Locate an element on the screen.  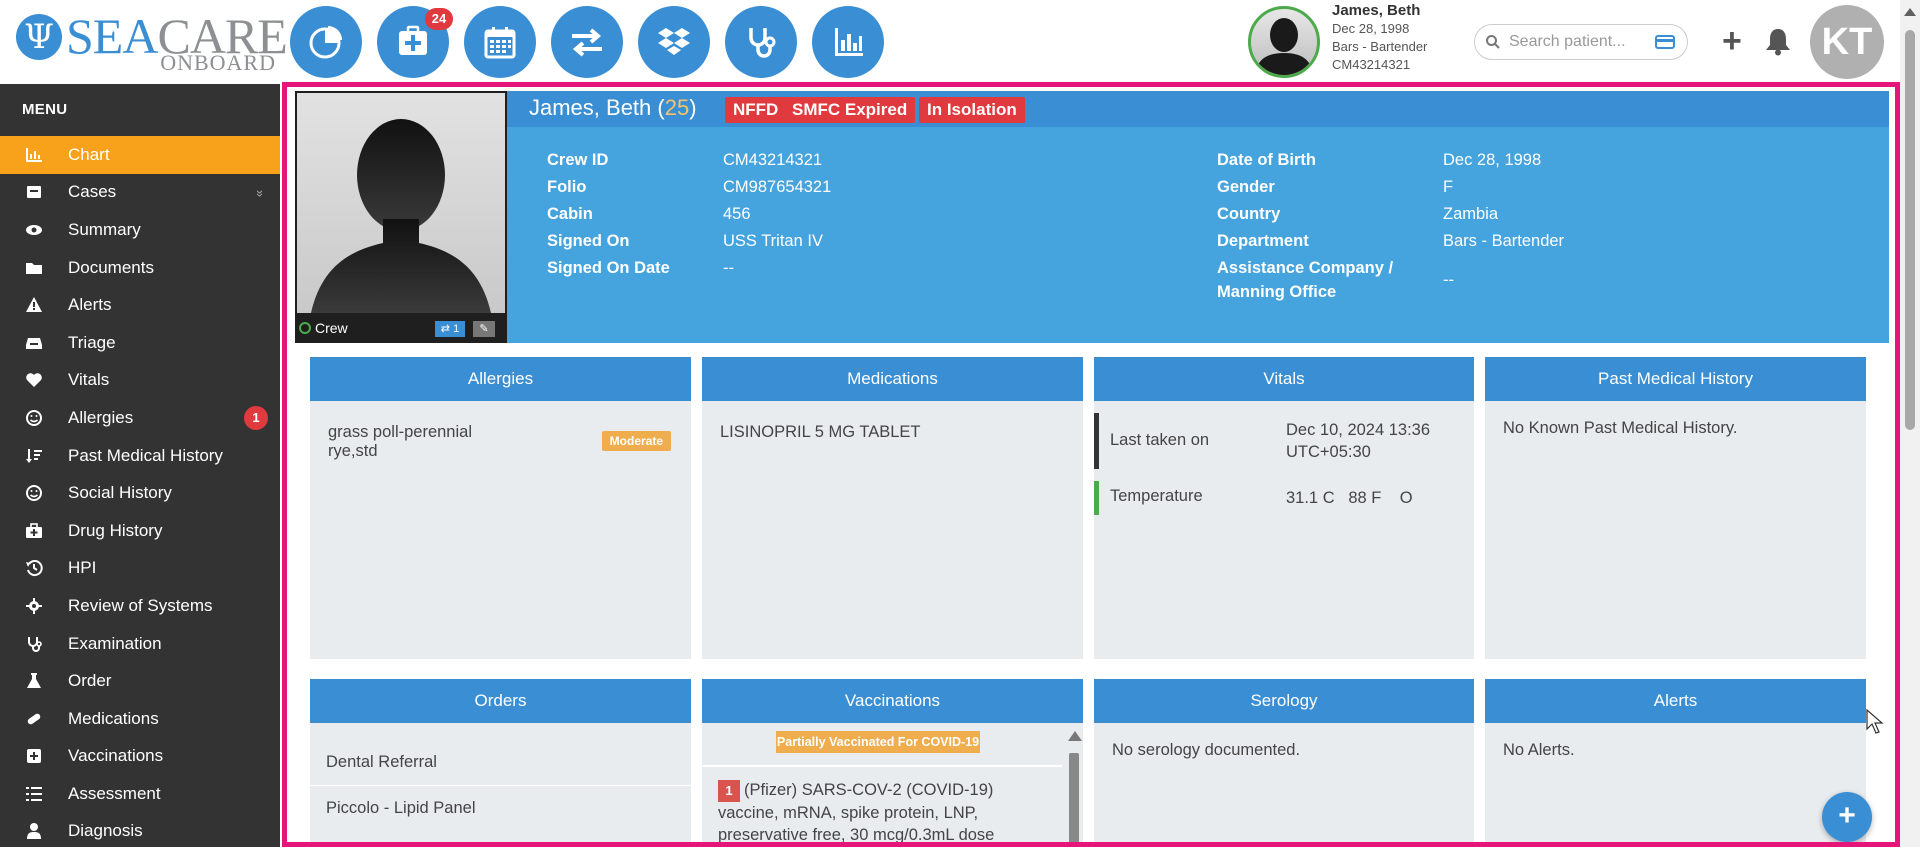
sidebar-item-diagnosis: Diagnosis is located at coordinates (140, 831).